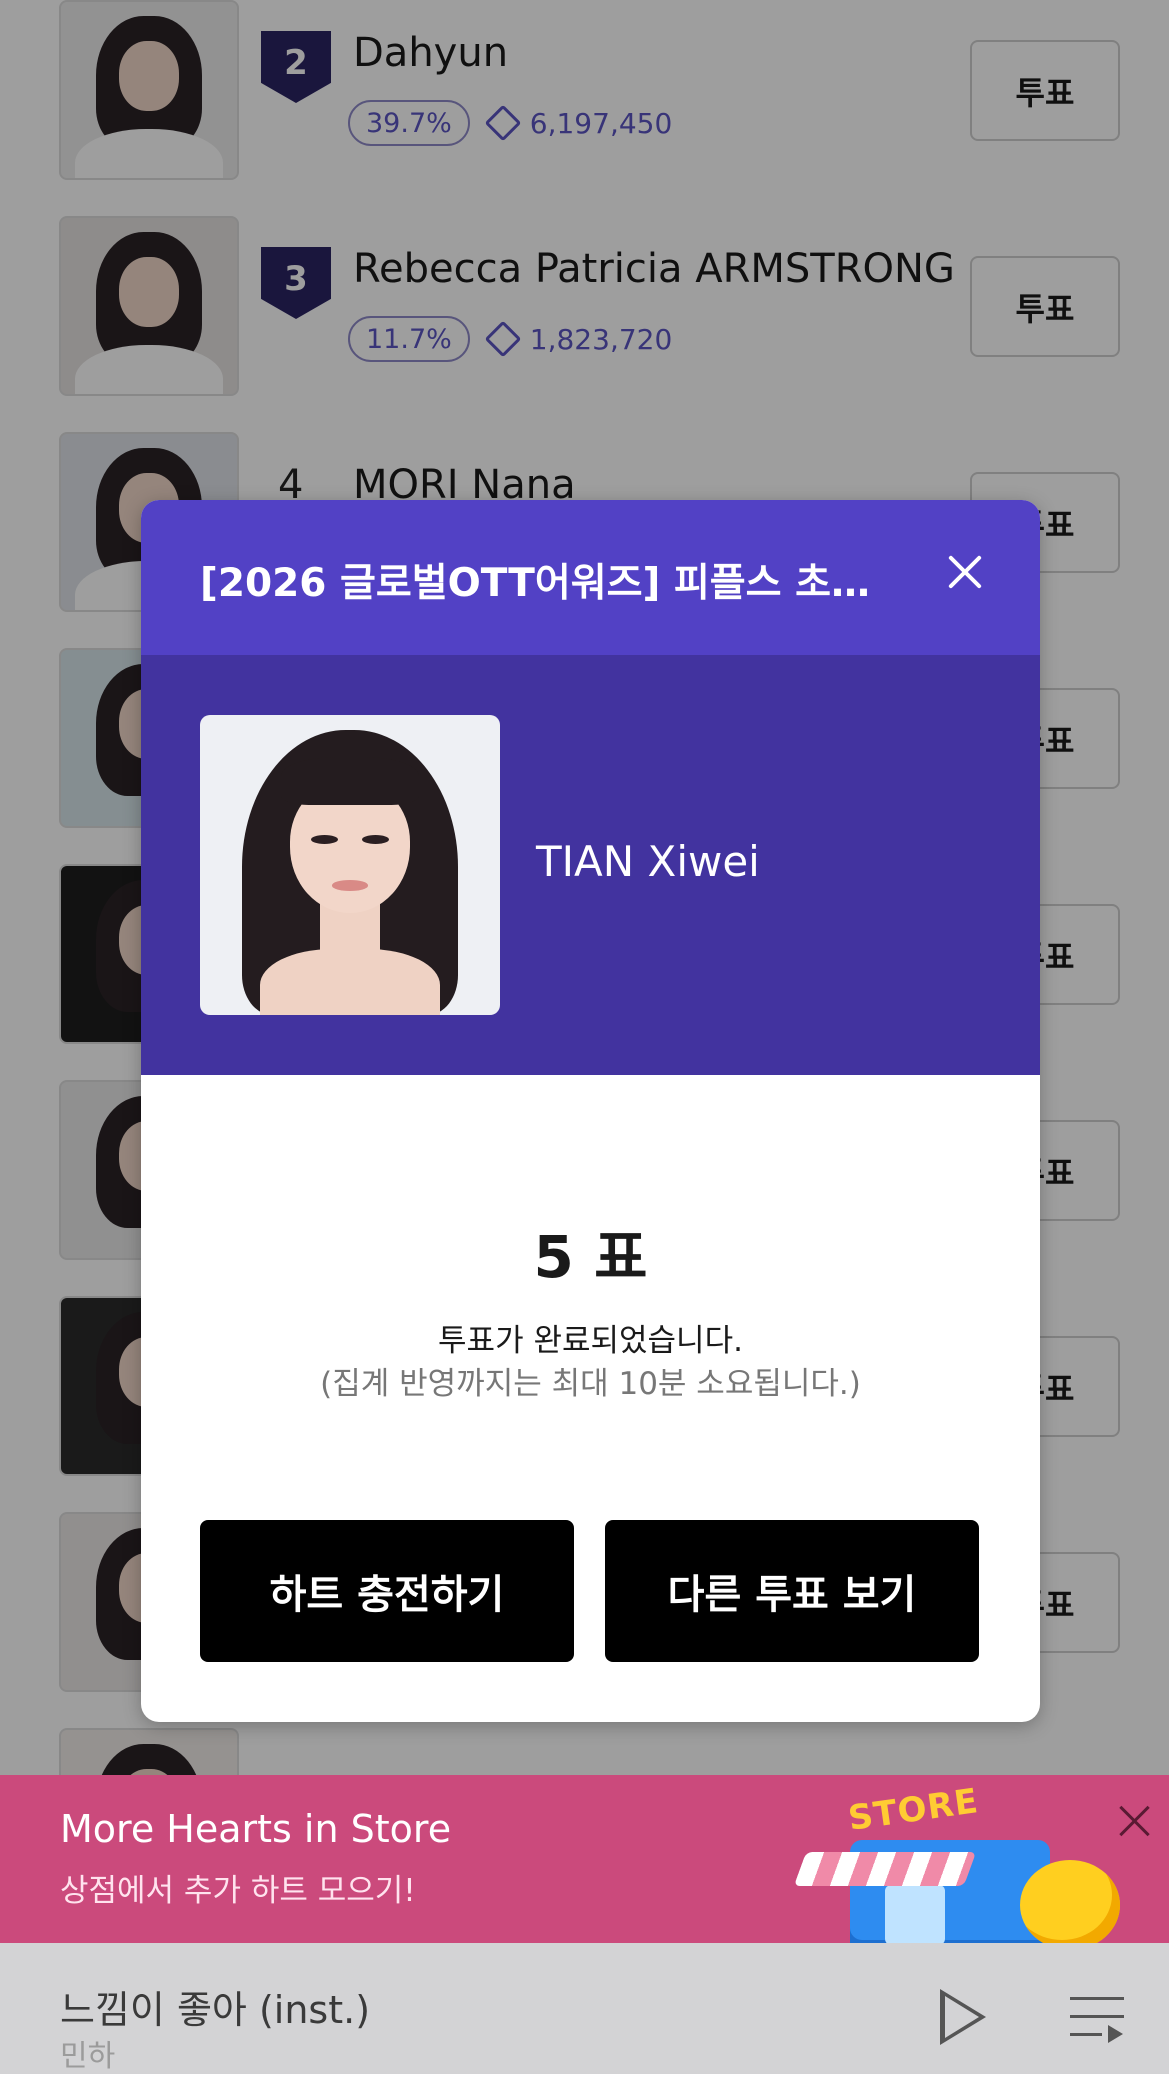 This screenshot has height=2074, width=1169. Describe the element at coordinates (648, 861) in the screenshot. I see `candidate-name: TIAN Xiwei` at that location.